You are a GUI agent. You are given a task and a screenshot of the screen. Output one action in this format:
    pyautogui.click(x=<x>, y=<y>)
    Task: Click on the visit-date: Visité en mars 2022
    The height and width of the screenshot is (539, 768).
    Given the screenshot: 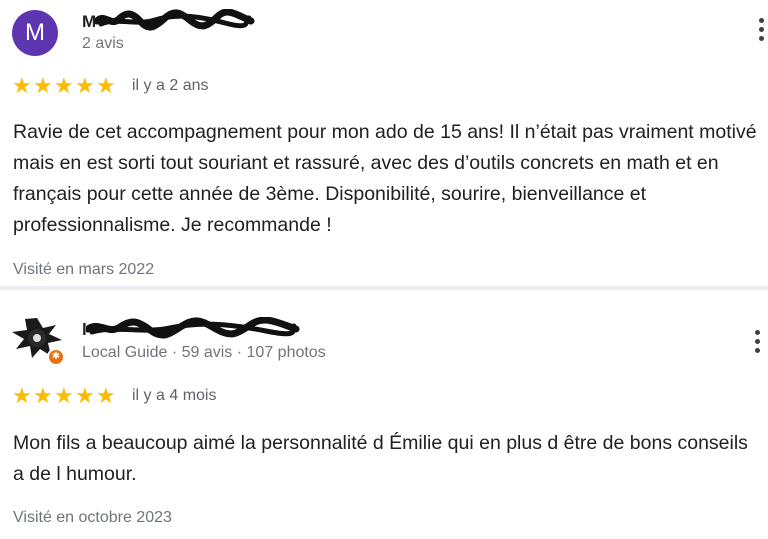 What is the action you would take?
    pyautogui.click(x=84, y=269)
    